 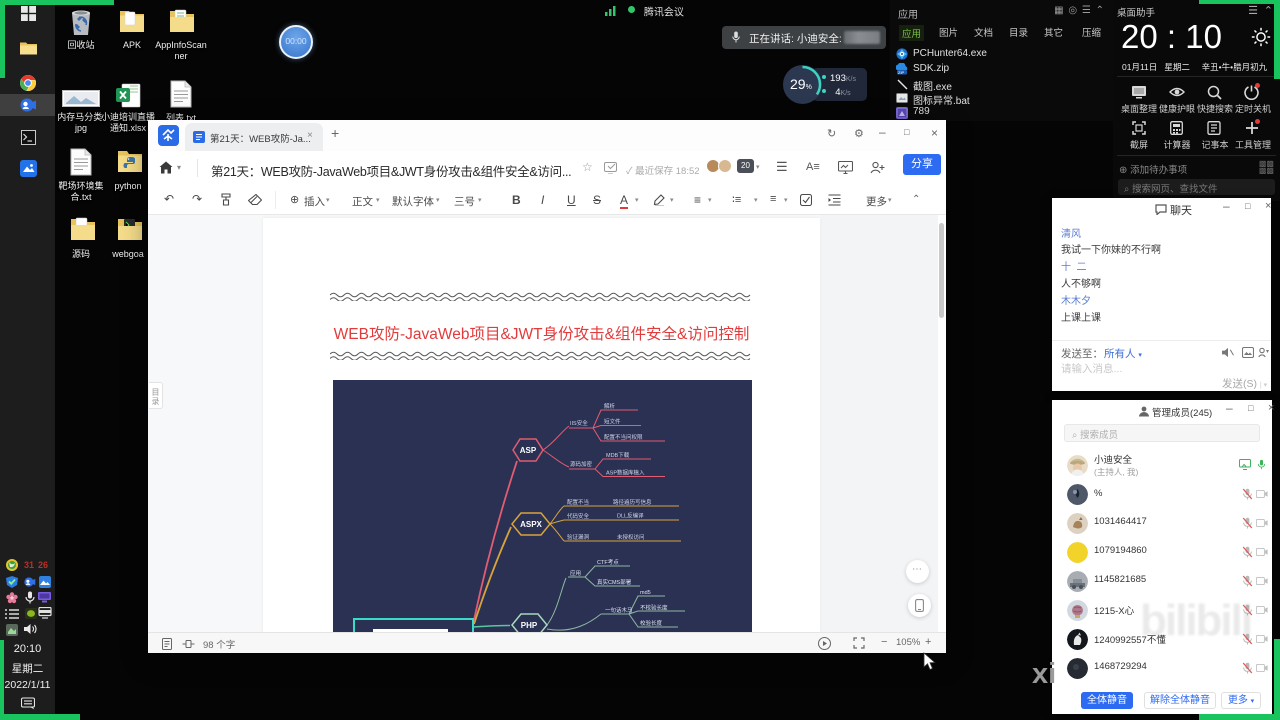 I want to click on svg-text: 一句话木马, so click(x=619, y=610).